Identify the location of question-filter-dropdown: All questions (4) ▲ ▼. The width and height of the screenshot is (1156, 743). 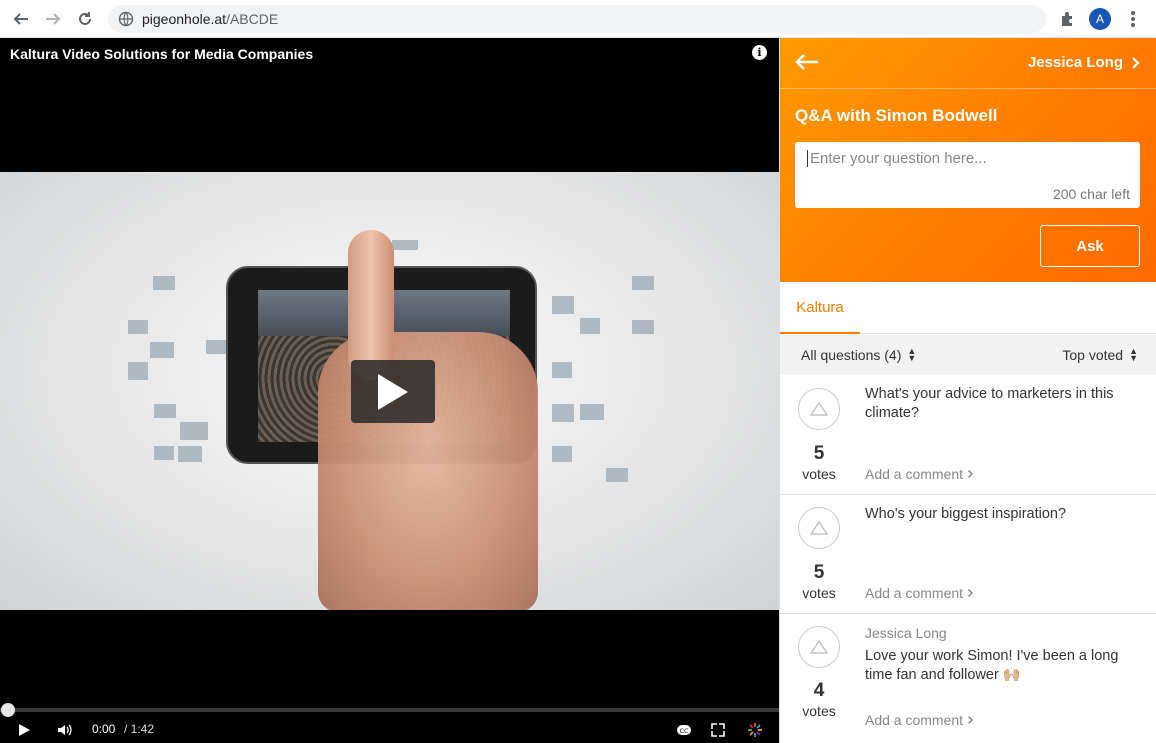
(859, 355).